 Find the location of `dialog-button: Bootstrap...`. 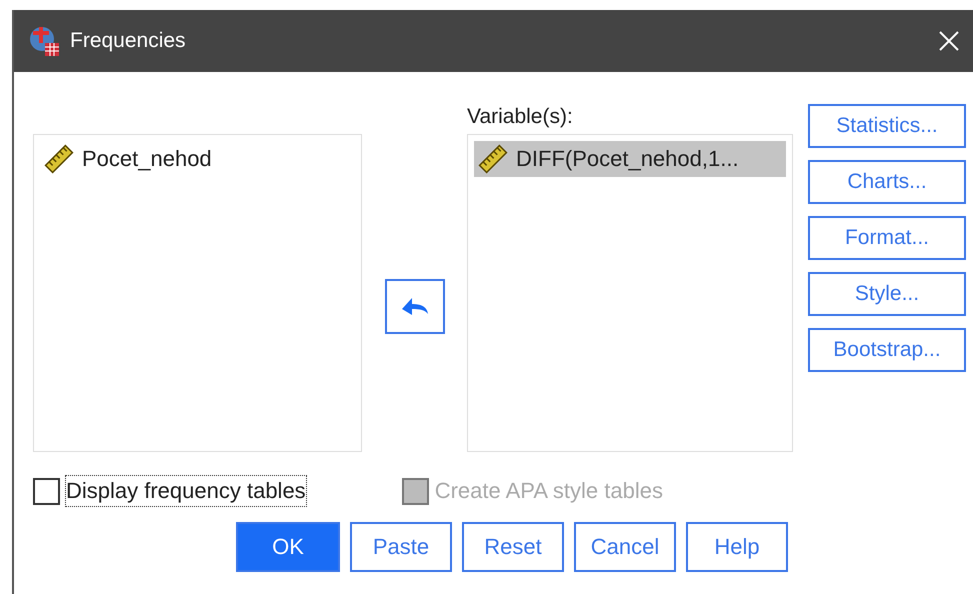

dialog-button: Bootstrap... is located at coordinates (887, 350).